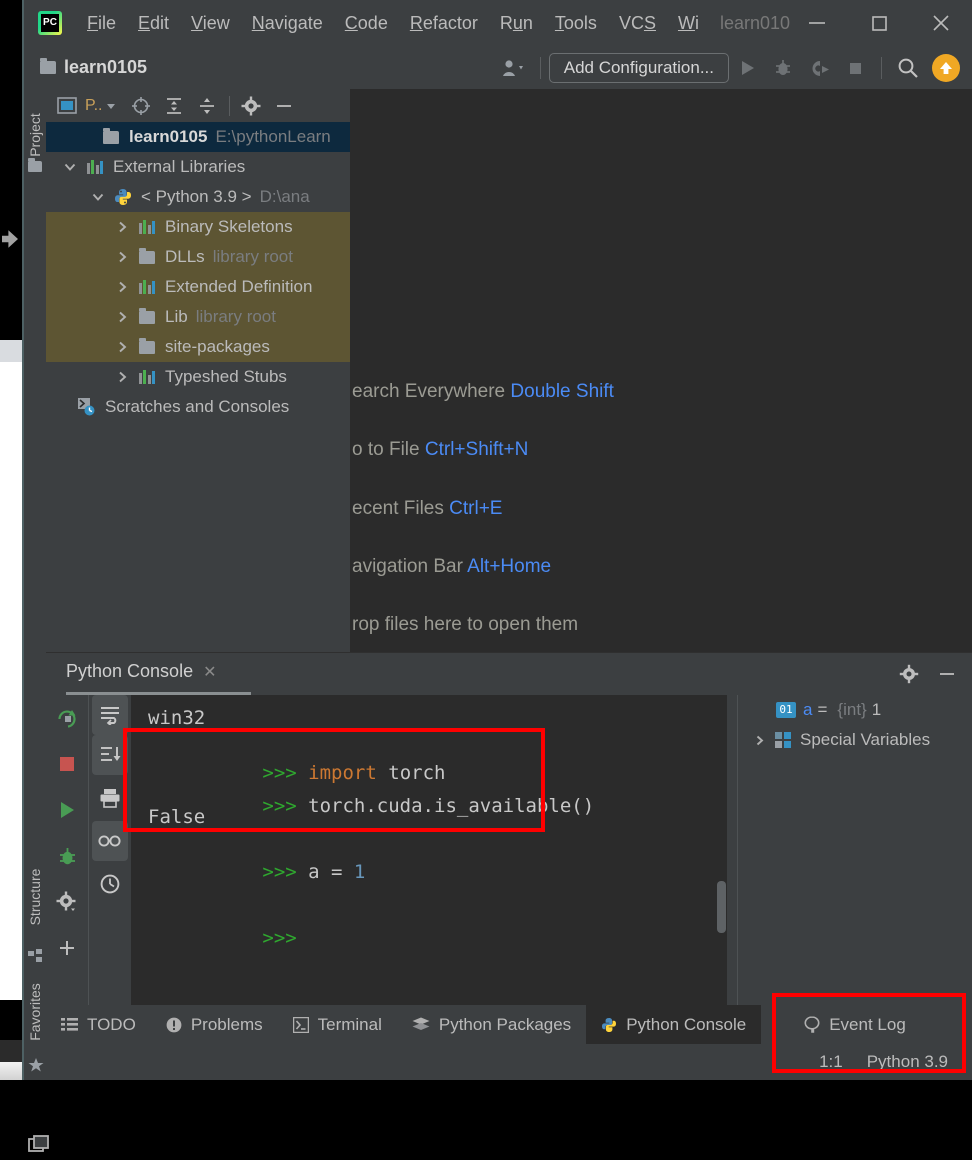 Image resolution: width=972 pixels, height=1160 pixels. I want to click on bottom-tab-problems: Problems, so click(214, 1024).